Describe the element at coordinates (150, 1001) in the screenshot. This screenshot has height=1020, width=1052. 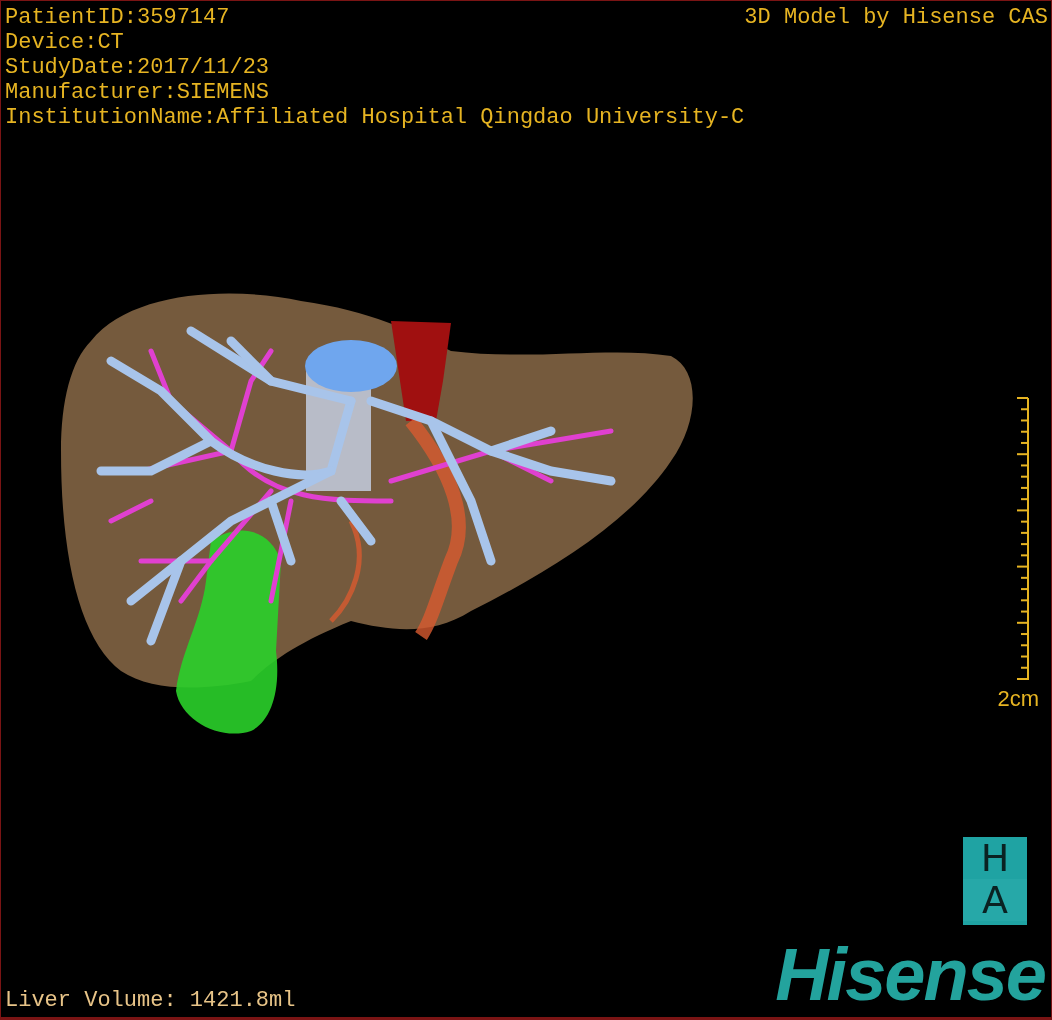
I see `liver-volume-text: Liver Volume: 1421.8ml` at that location.